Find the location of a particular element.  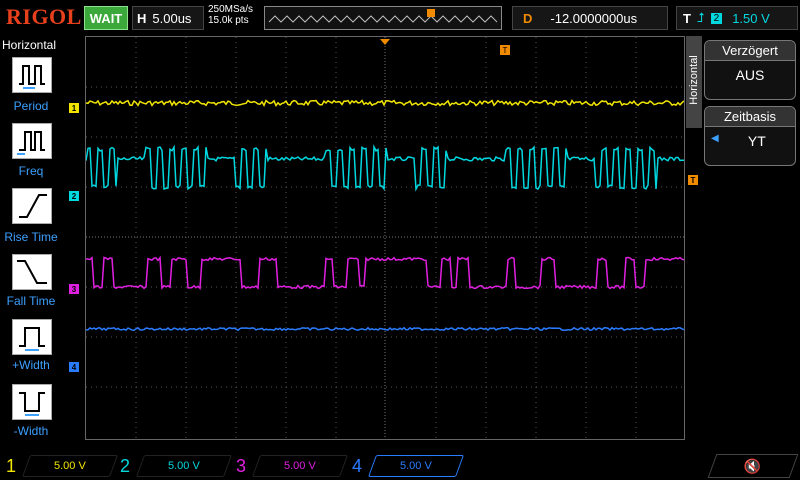

timebase-readout: H 5.00us is located at coordinates (168, 18).